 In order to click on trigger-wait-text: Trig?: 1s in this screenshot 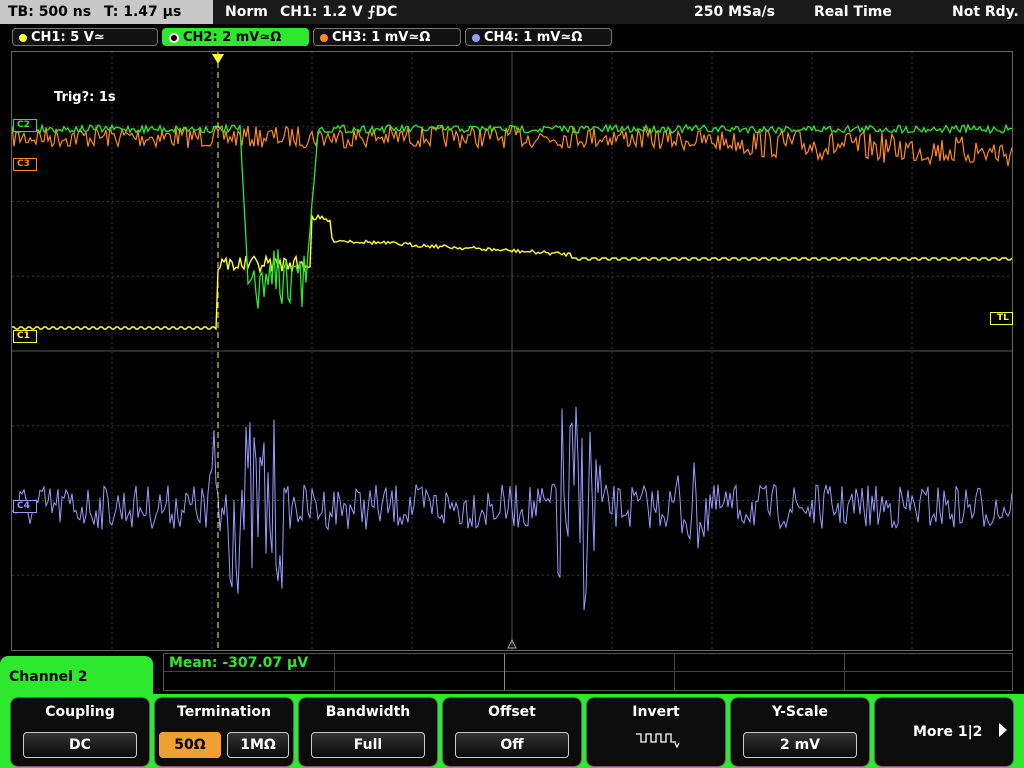, I will do `click(85, 97)`.